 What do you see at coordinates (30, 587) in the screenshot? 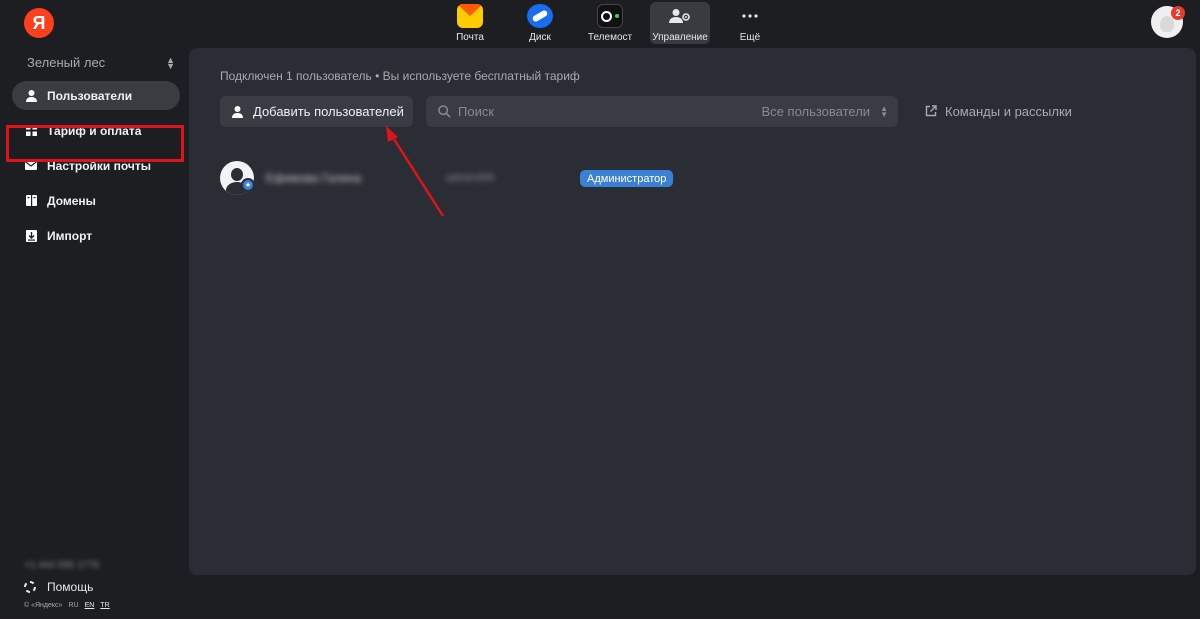
I see `lifebuoy-icon` at bounding box center [30, 587].